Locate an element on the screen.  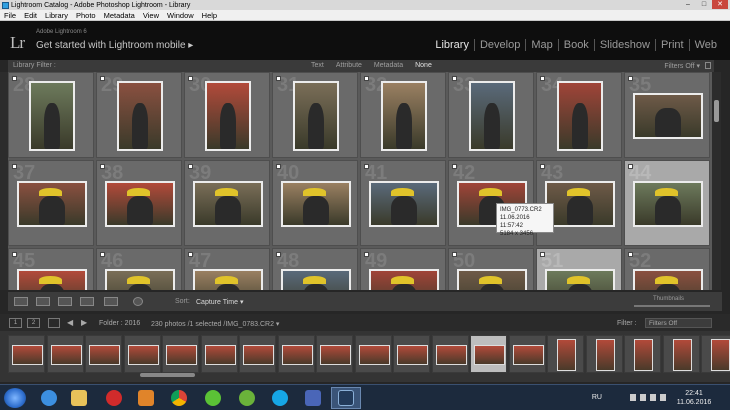
grid-cell: 52 is located at coordinates (667, 269).